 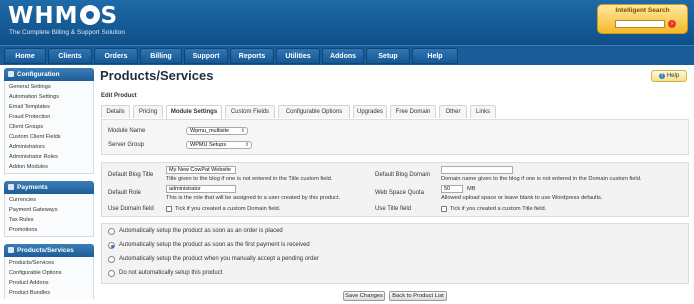 I want to click on use-domain-field-checkbox, so click(x=169, y=209).